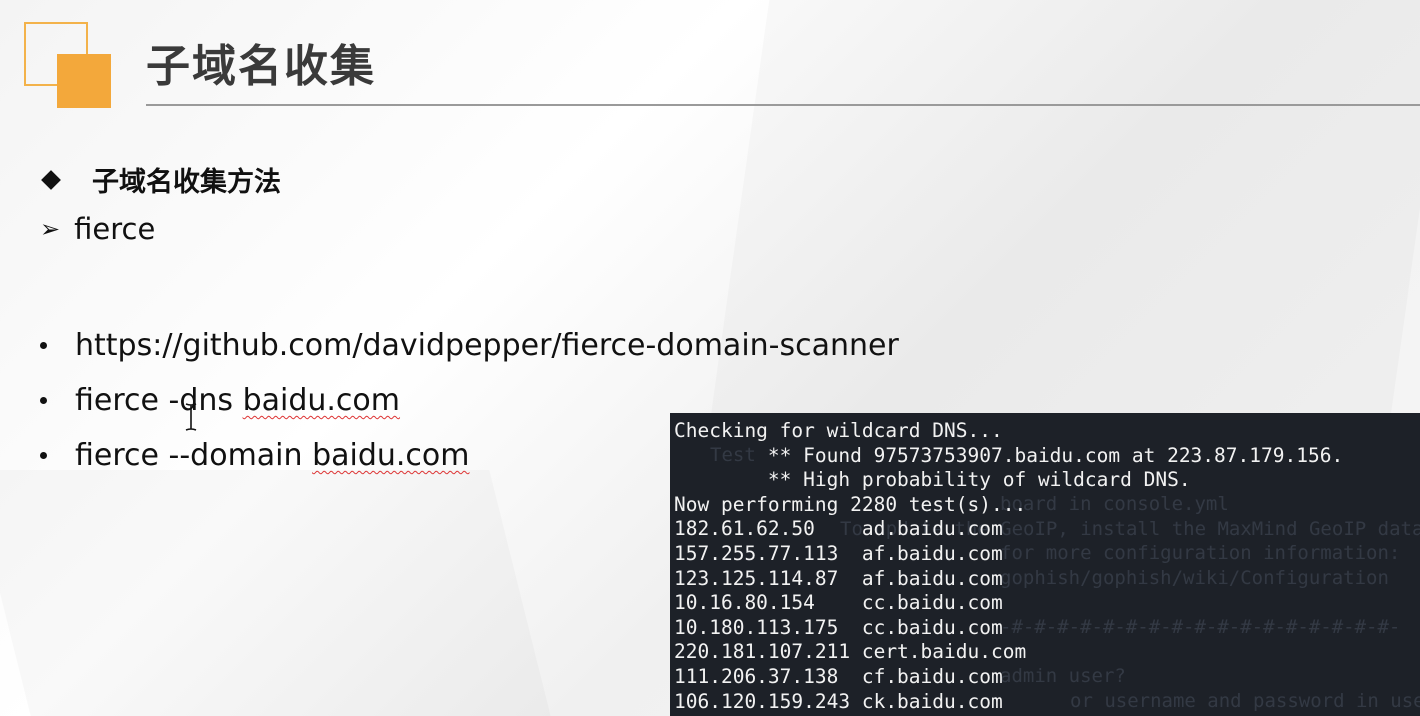 The width and height of the screenshot is (1420, 716). Describe the element at coordinates (272, 455) in the screenshot. I see `command-domain: fierce --domain baidu.com` at that location.